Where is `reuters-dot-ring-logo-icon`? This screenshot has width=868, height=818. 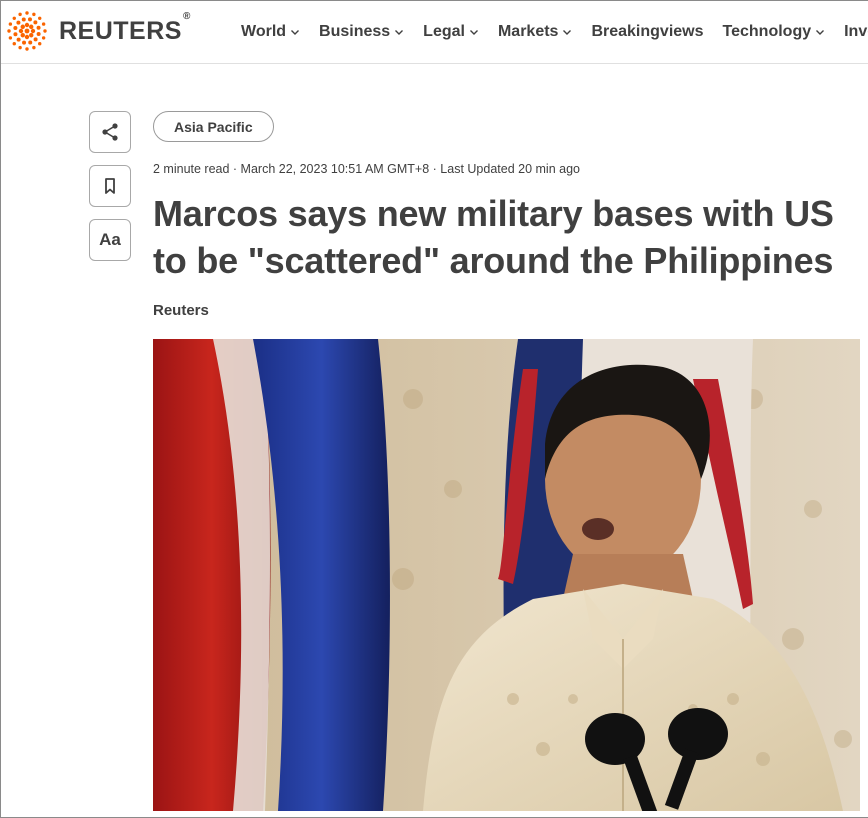 reuters-dot-ring-logo-icon is located at coordinates (27, 31).